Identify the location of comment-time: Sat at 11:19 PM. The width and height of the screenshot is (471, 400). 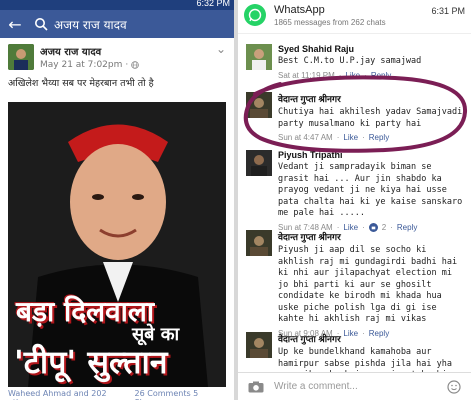
(306, 75).